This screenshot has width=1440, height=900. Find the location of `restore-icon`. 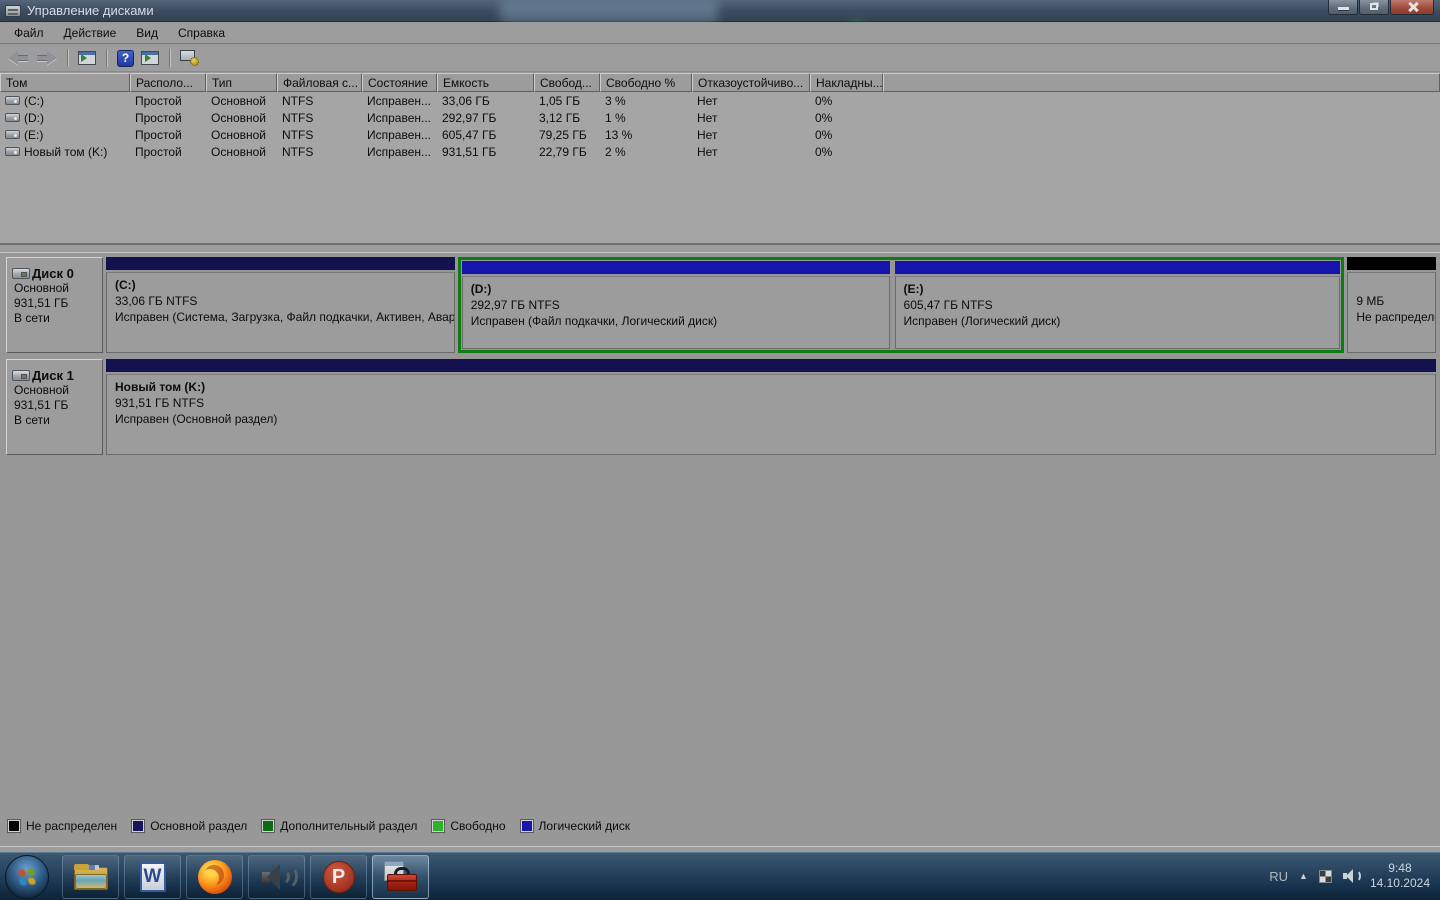

restore-icon is located at coordinates (1374, 6).